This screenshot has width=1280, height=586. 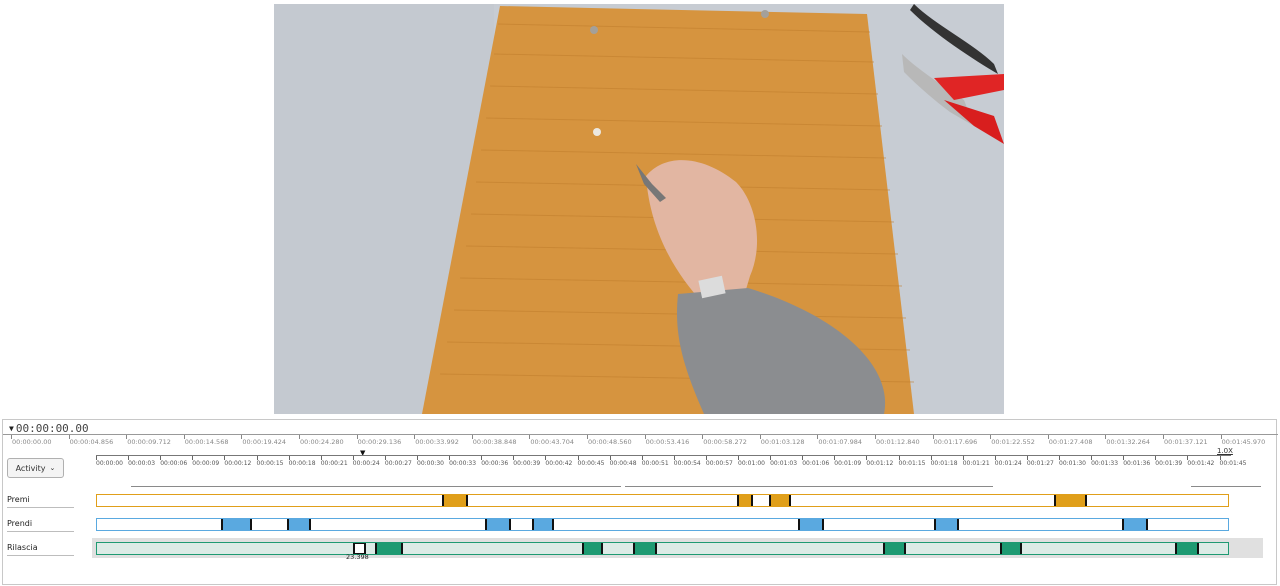 I want to click on ruler-label: 00:00:09, so click(x=206, y=463).